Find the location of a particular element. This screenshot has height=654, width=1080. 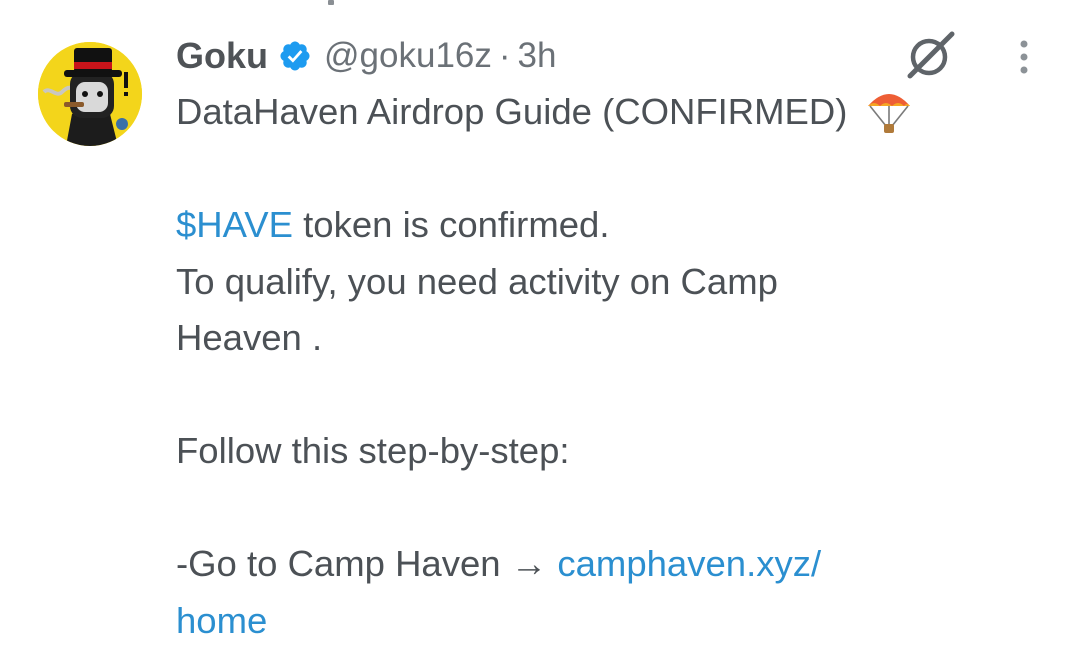

verified-badge-icon is located at coordinates (295, 56).